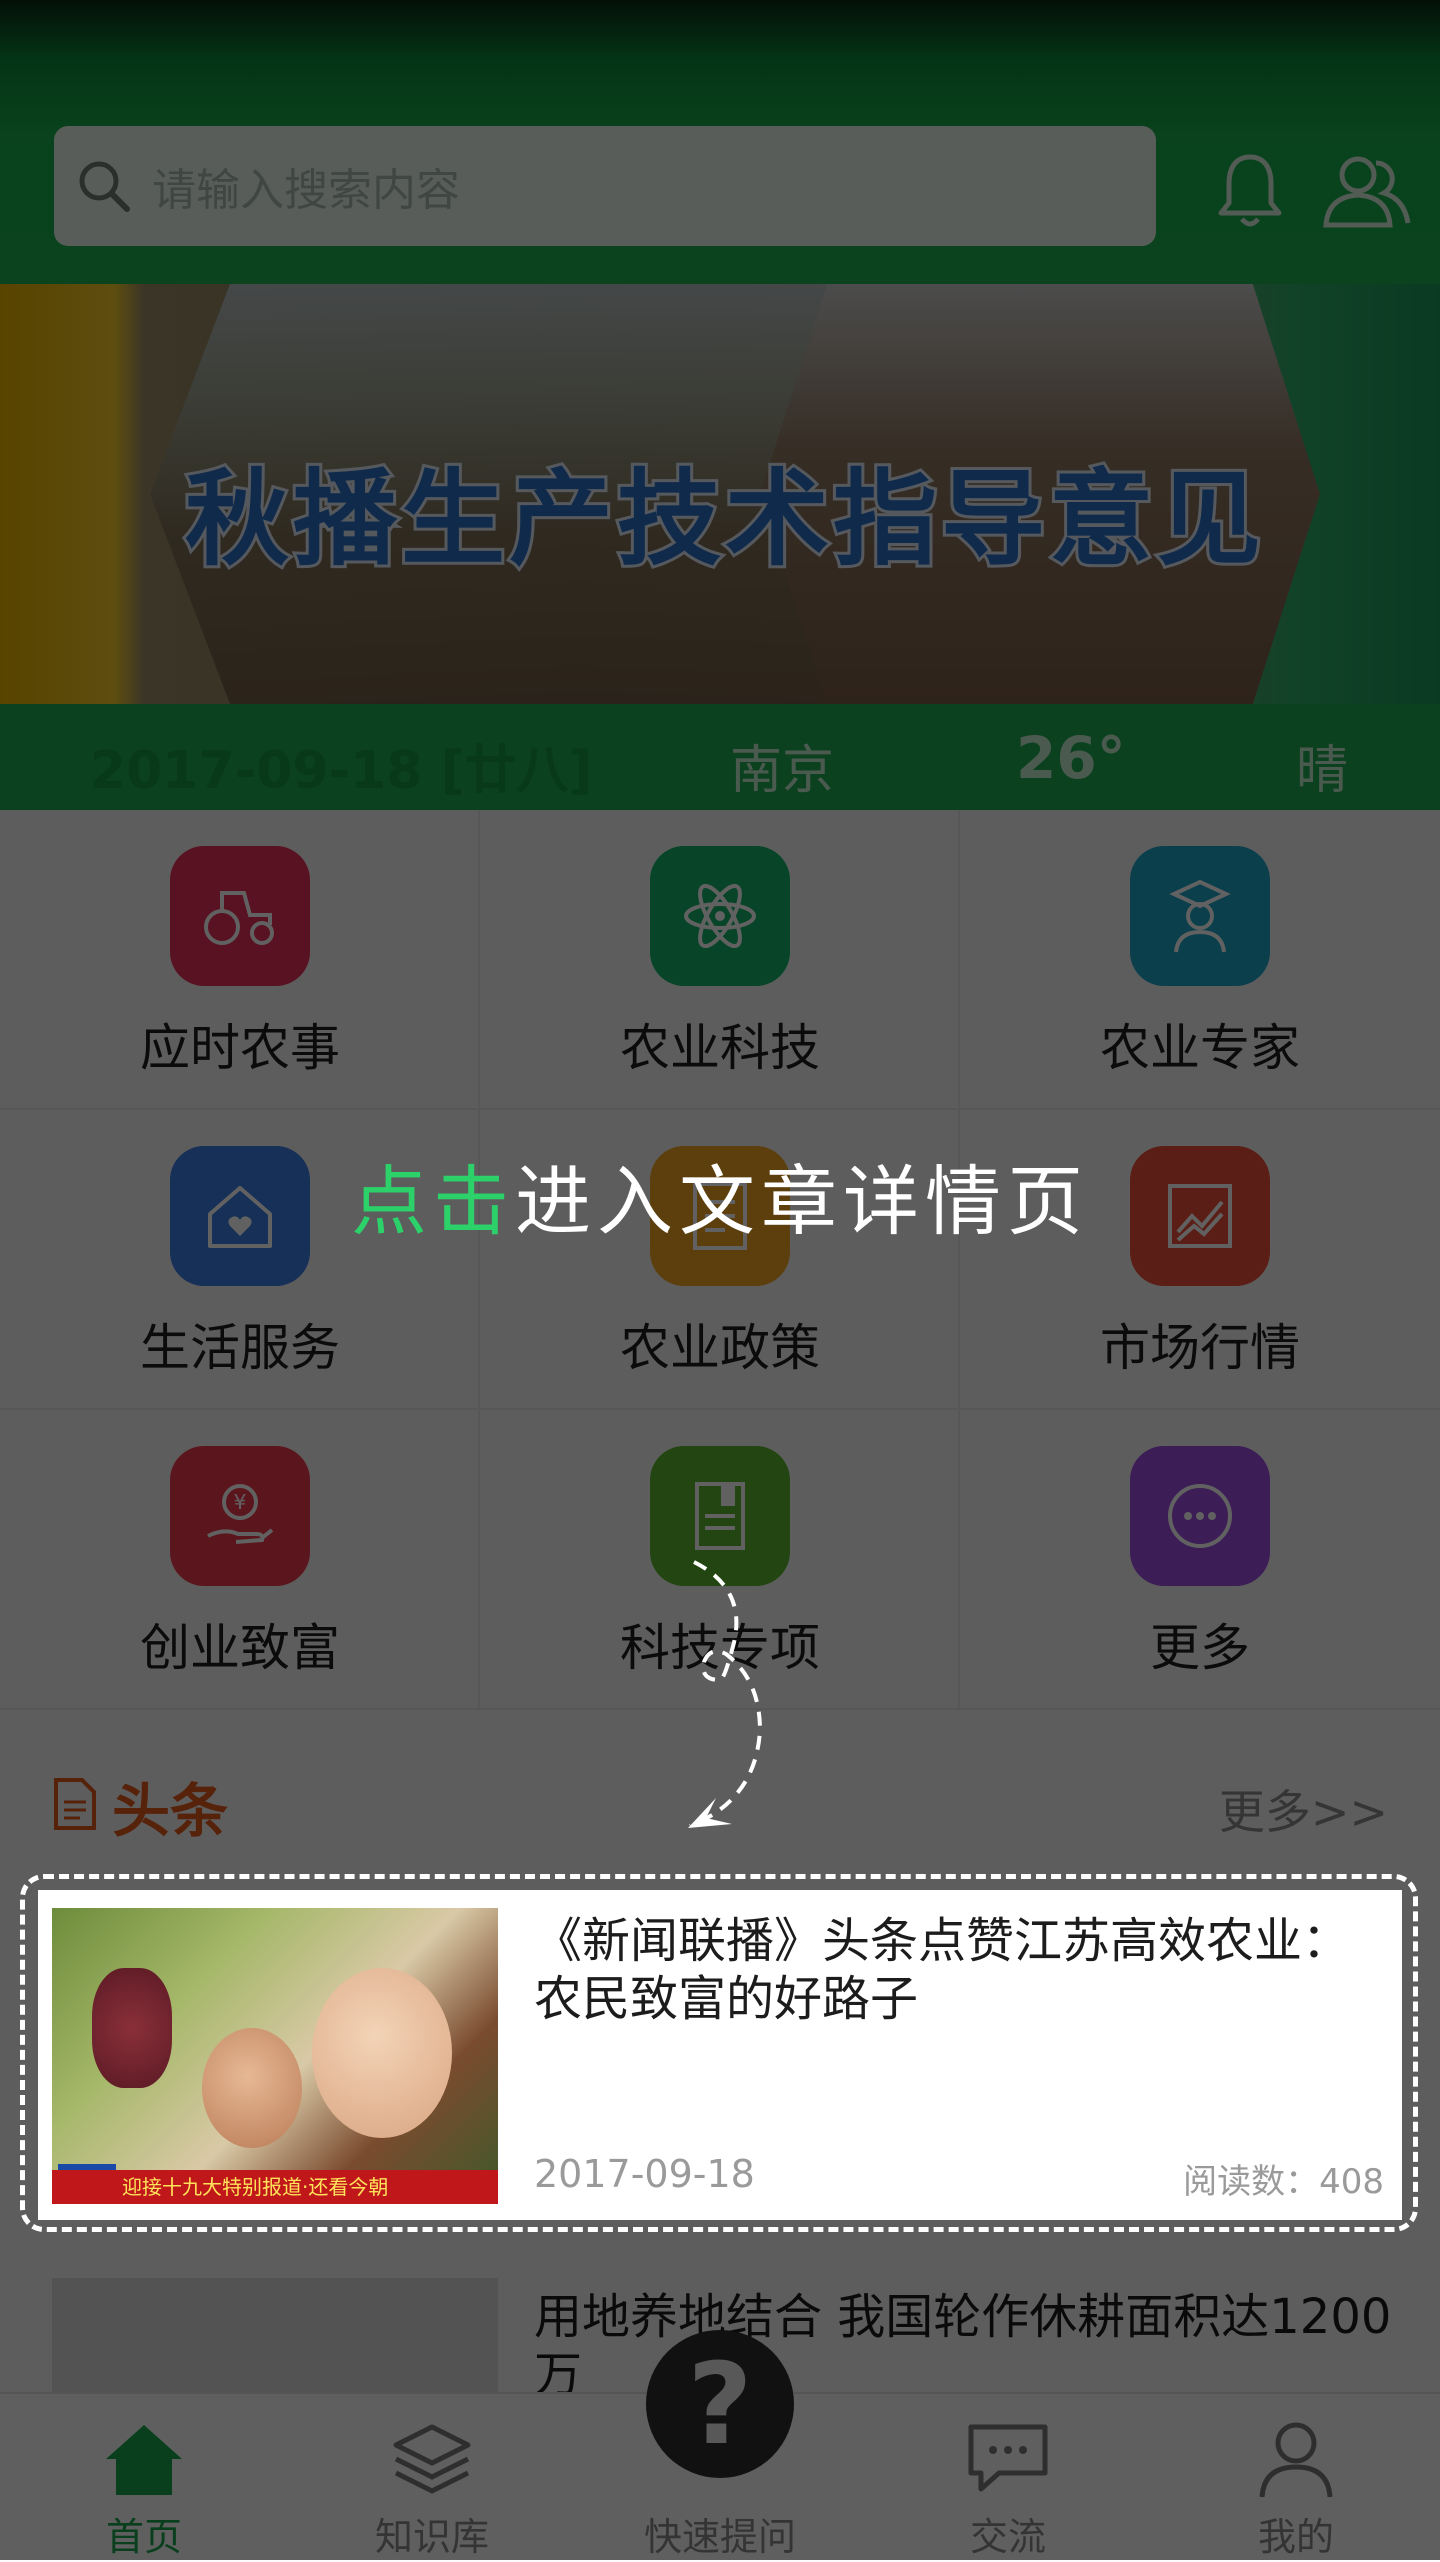  I want to click on grid-item-label: 农业科技, so click(720, 1048).